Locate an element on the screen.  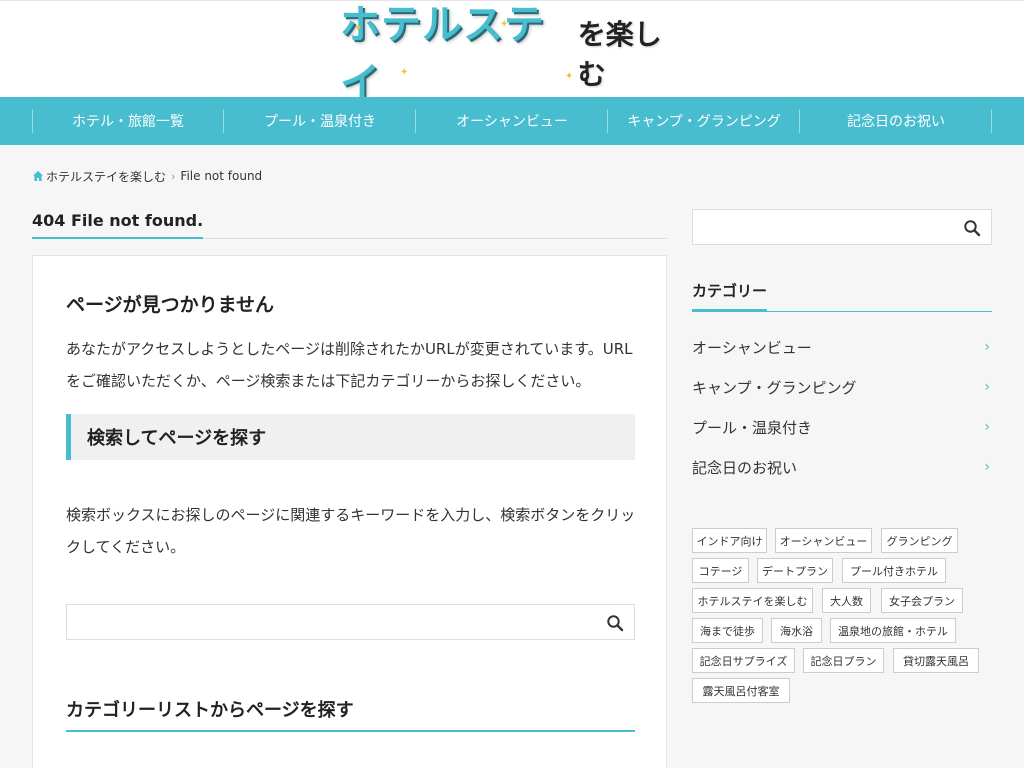
nav-item-camping: キャンプ・グランピング is located at coordinates (704, 121).